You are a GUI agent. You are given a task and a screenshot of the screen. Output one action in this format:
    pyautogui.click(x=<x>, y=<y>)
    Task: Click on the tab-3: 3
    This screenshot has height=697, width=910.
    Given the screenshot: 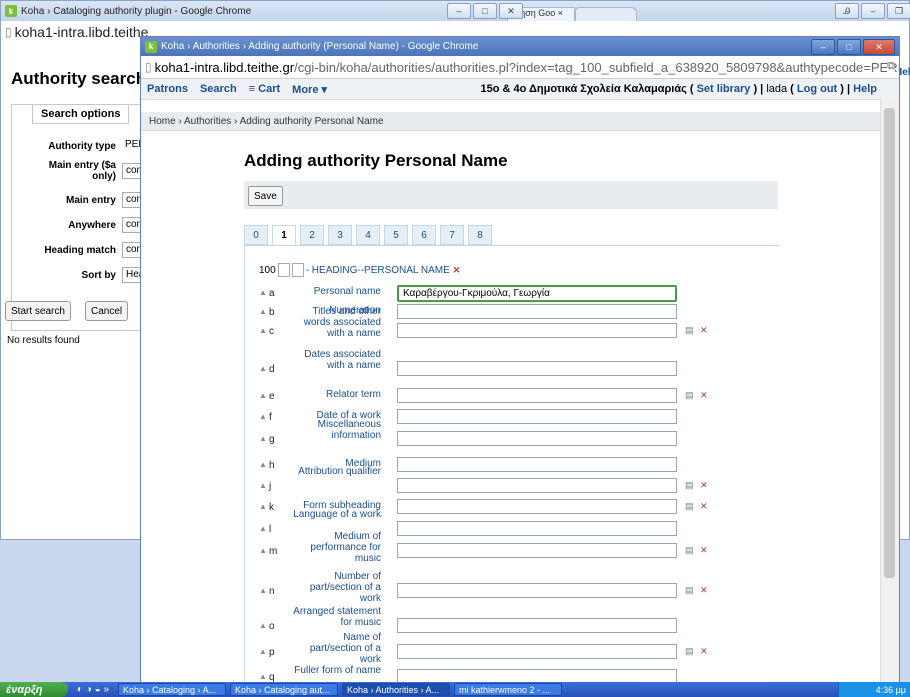 What is the action you would take?
    pyautogui.click(x=340, y=235)
    